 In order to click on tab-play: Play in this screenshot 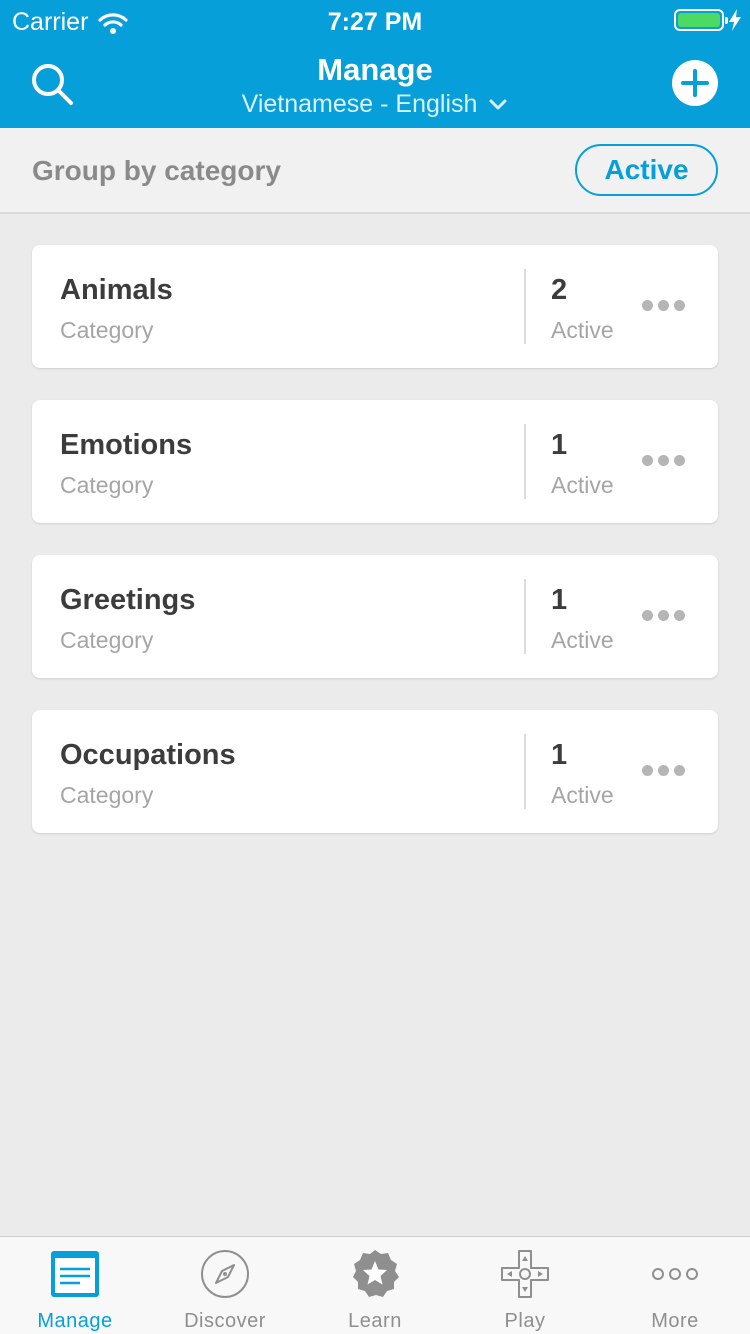, I will do `click(525, 1285)`.